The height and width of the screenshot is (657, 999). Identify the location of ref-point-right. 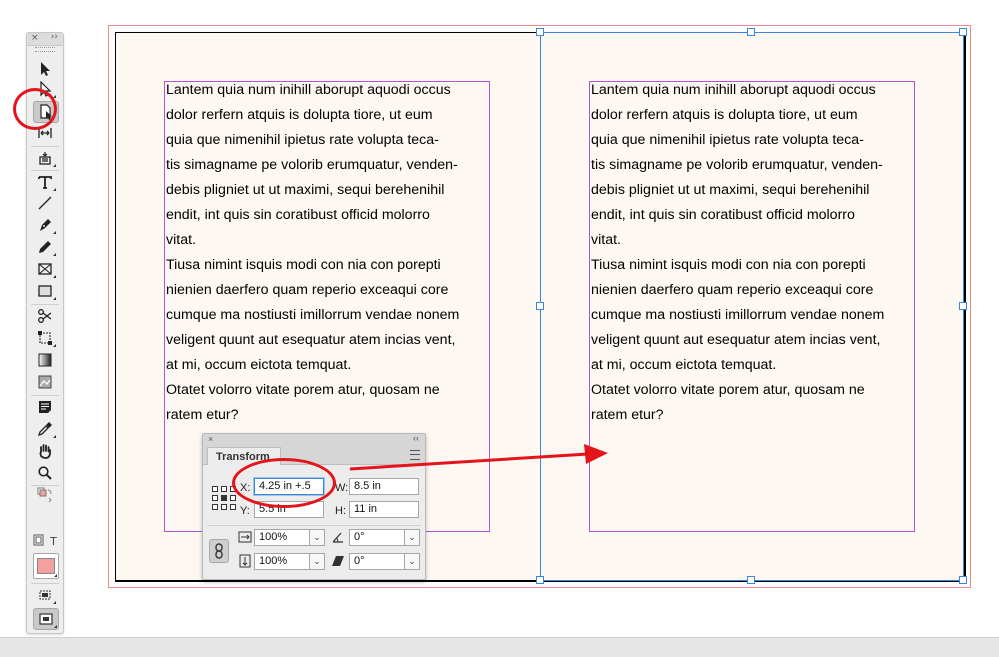
(233, 498).